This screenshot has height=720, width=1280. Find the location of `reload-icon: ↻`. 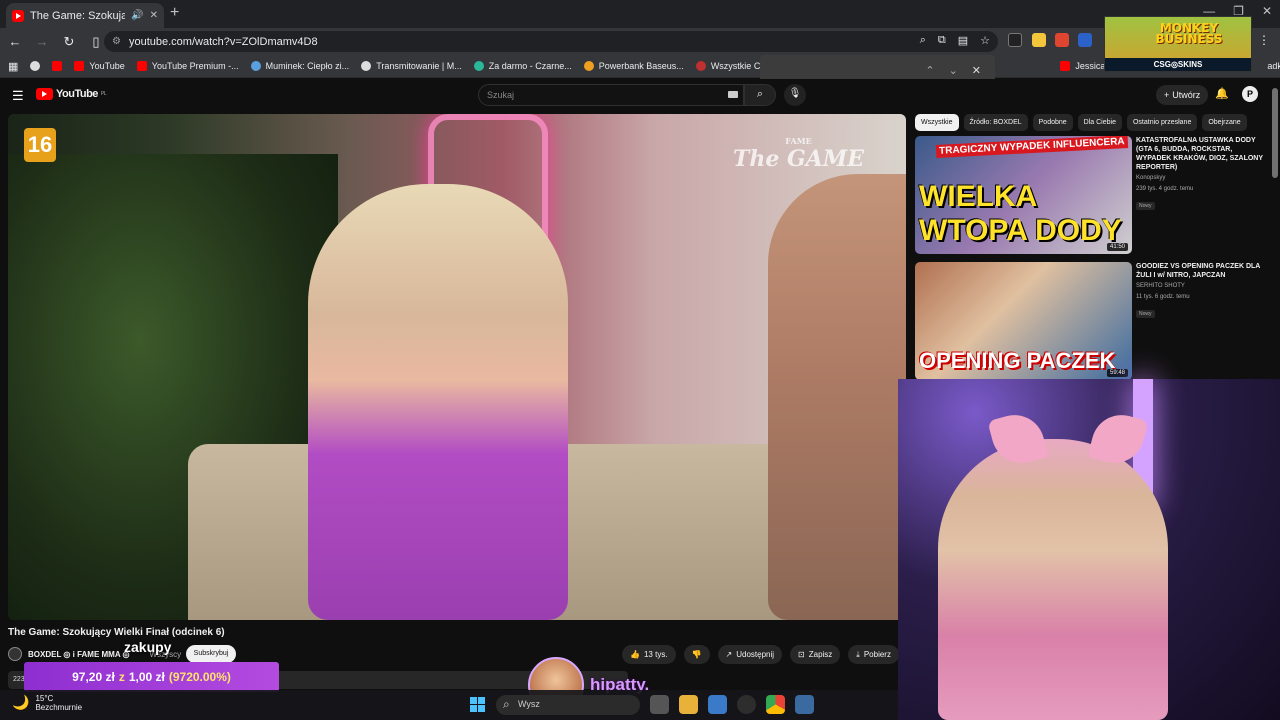

reload-icon: ↻ is located at coordinates (69, 42).